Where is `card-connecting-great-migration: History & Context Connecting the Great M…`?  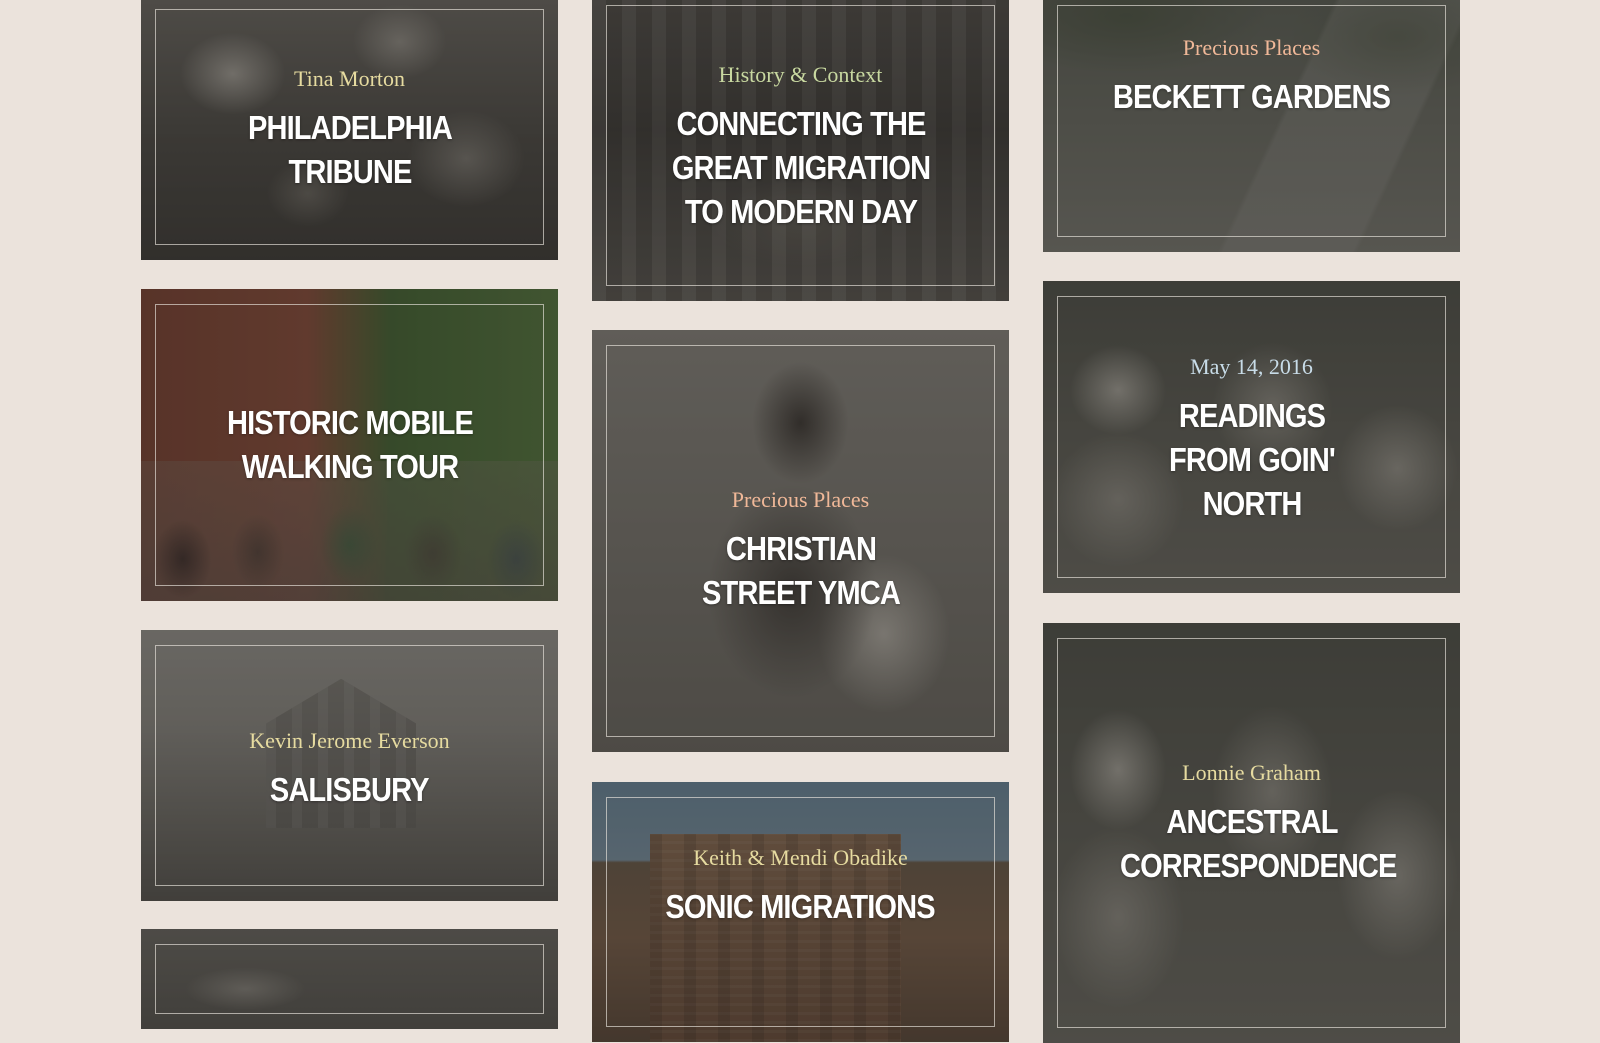 card-connecting-great-migration: History & Context Connecting the Great M… is located at coordinates (800, 150).